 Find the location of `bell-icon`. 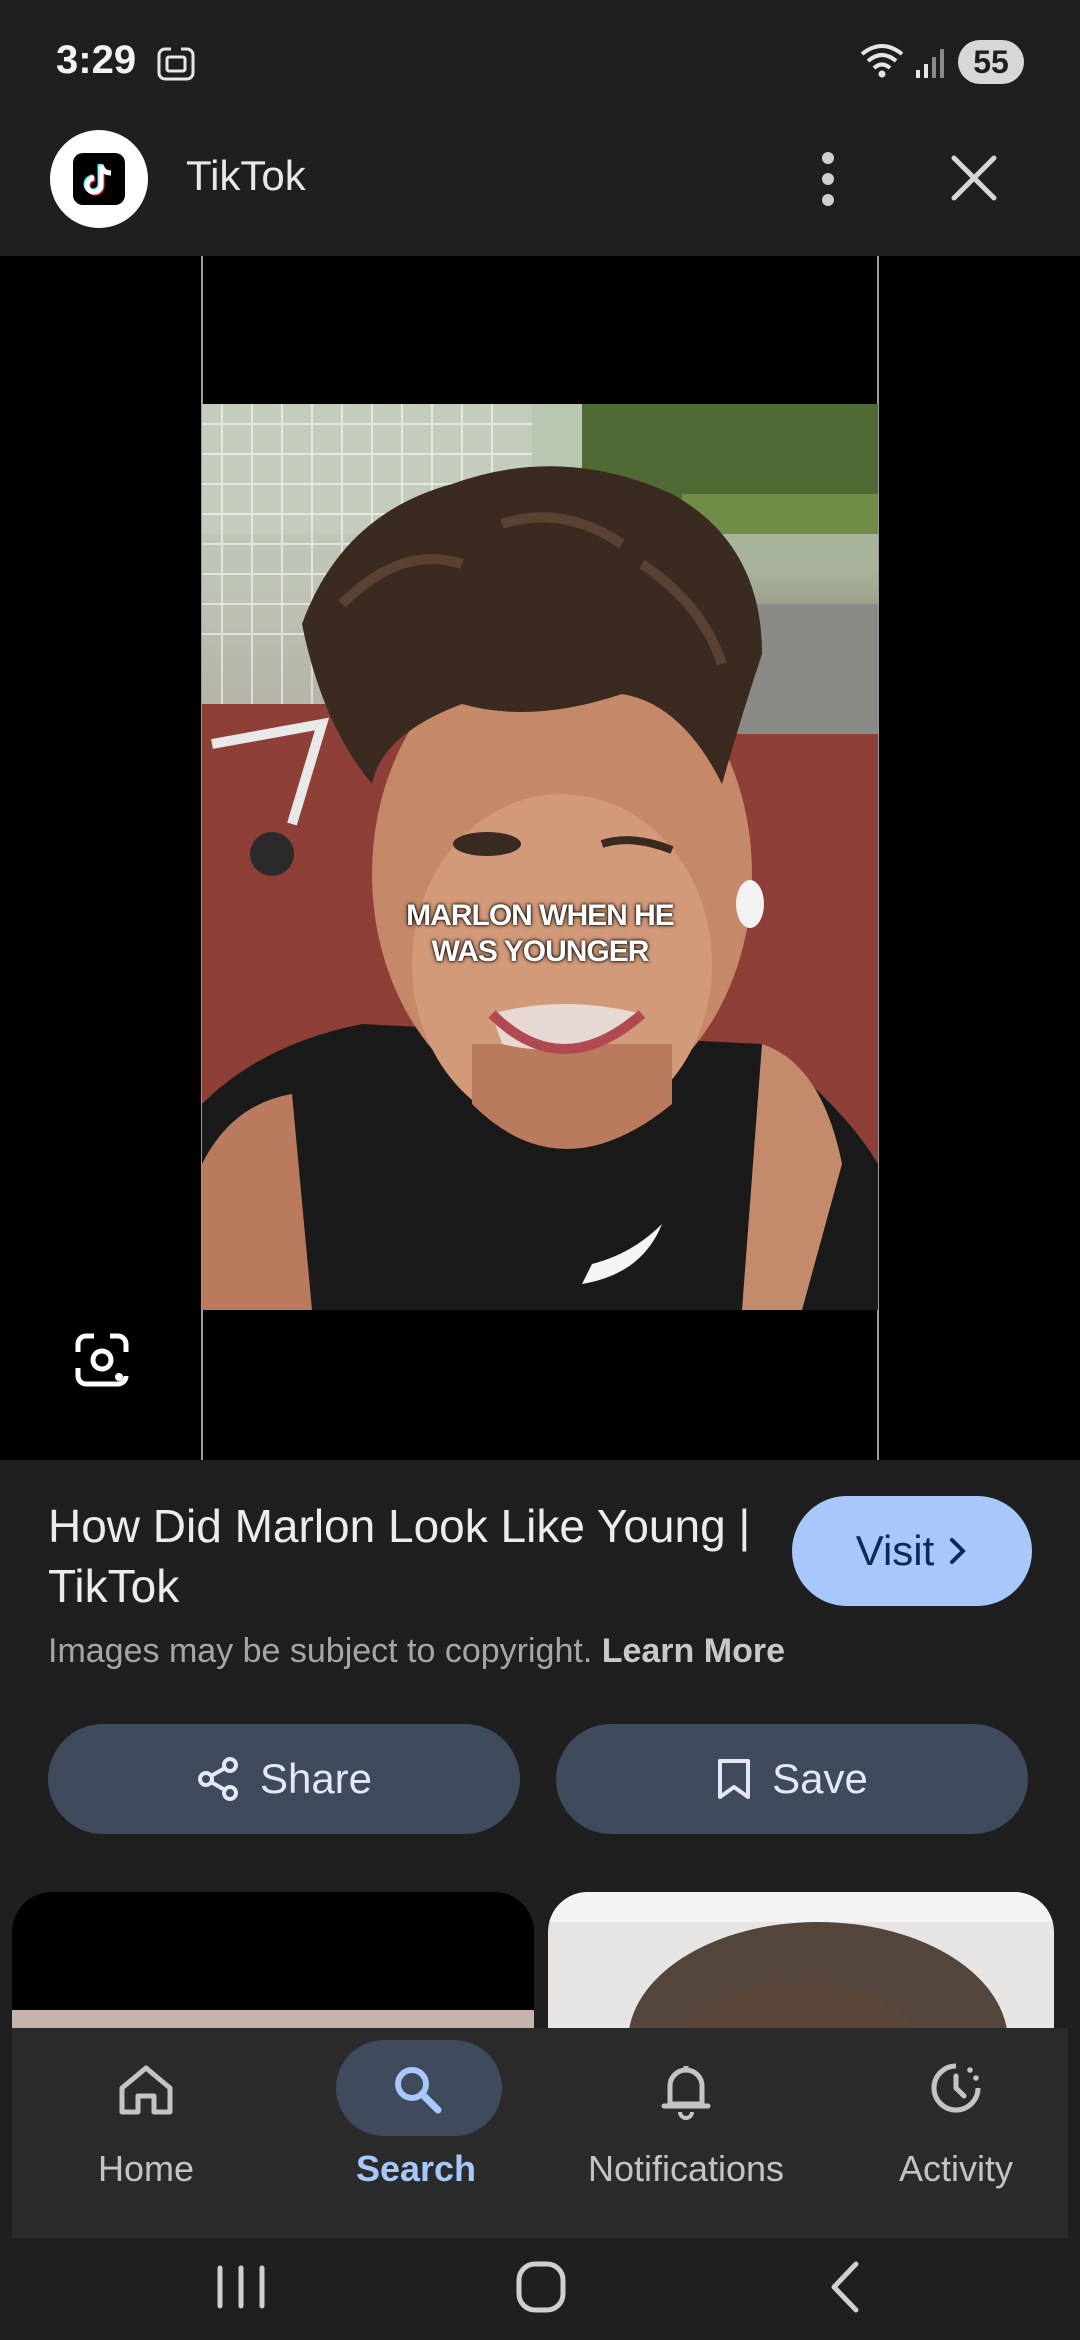

bell-icon is located at coordinates (686, 2093).